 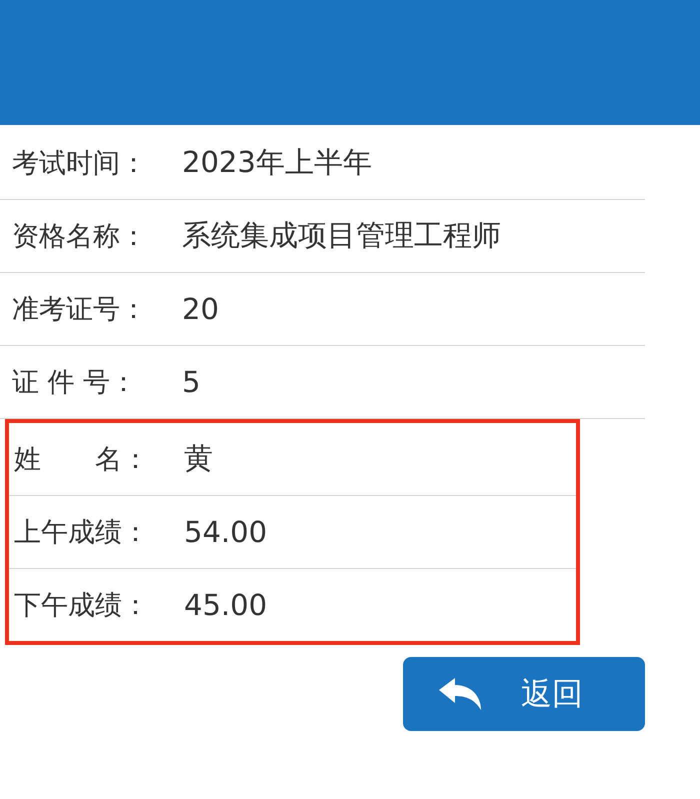 I want to click on field-value: 54.00, so click(x=226, y=532).